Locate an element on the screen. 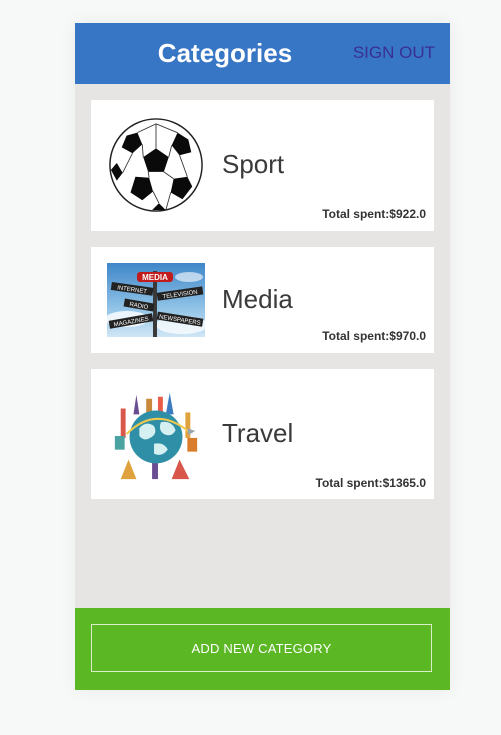 The image size is (501, 735). total-value: $1365.0 is located at coordinates (404, 483).